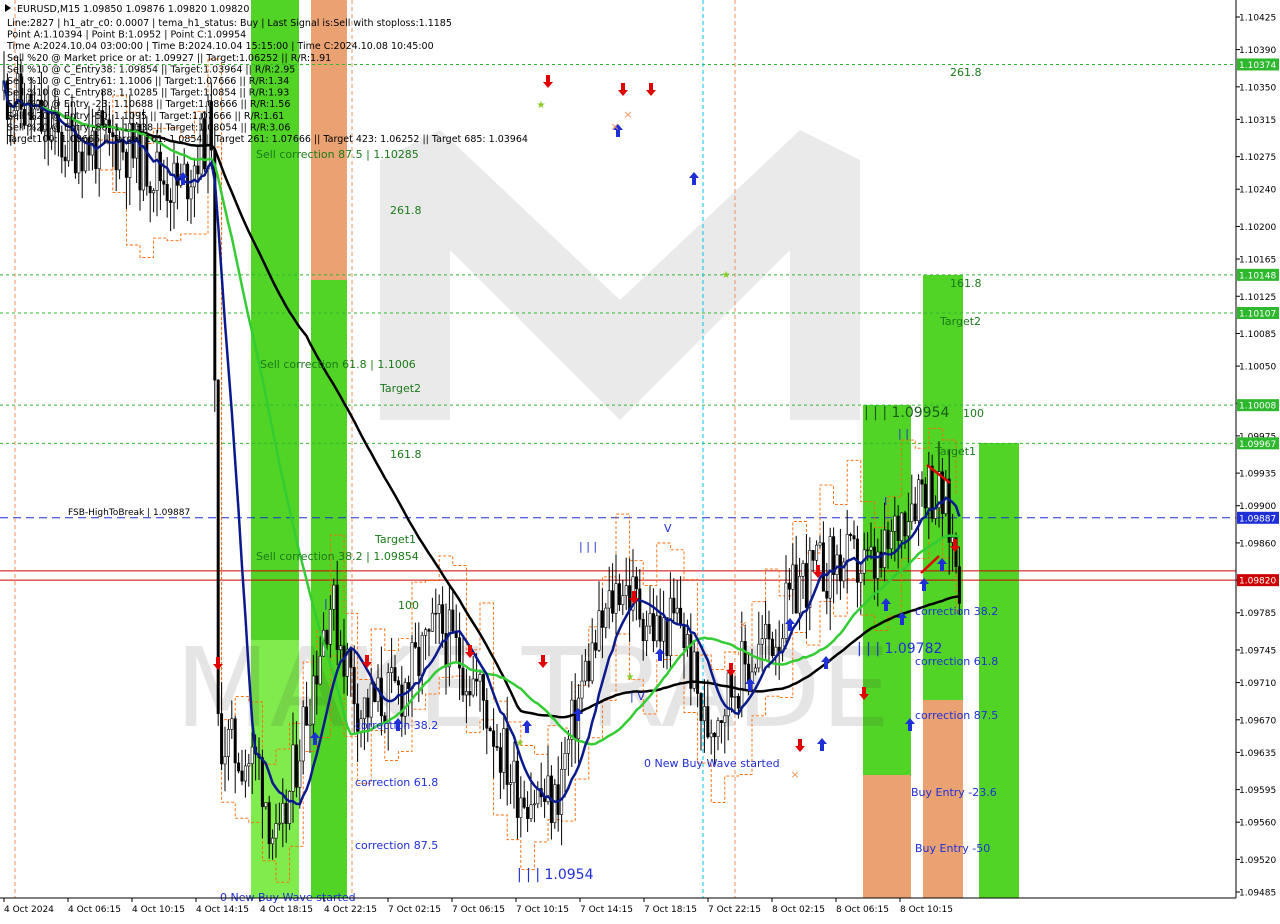 Image resolution: width=1280 pixels, height=924 pixels. Describe the element at coordinates (1257, 228) in the screenshot. I see `price-tick-label: 1.10200` at that location.